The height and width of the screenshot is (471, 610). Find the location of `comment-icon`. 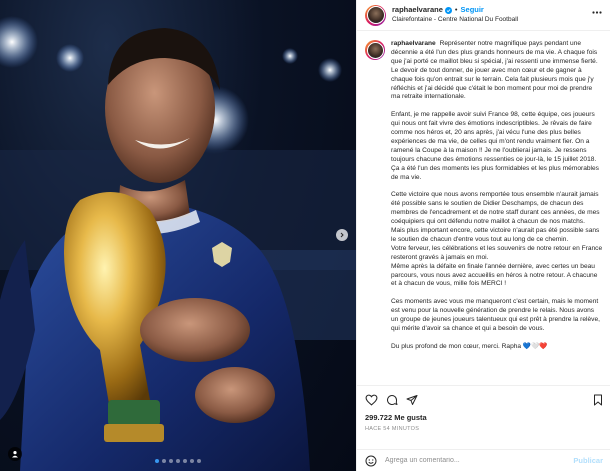

comment-icon is located at coordinates (392, 400).